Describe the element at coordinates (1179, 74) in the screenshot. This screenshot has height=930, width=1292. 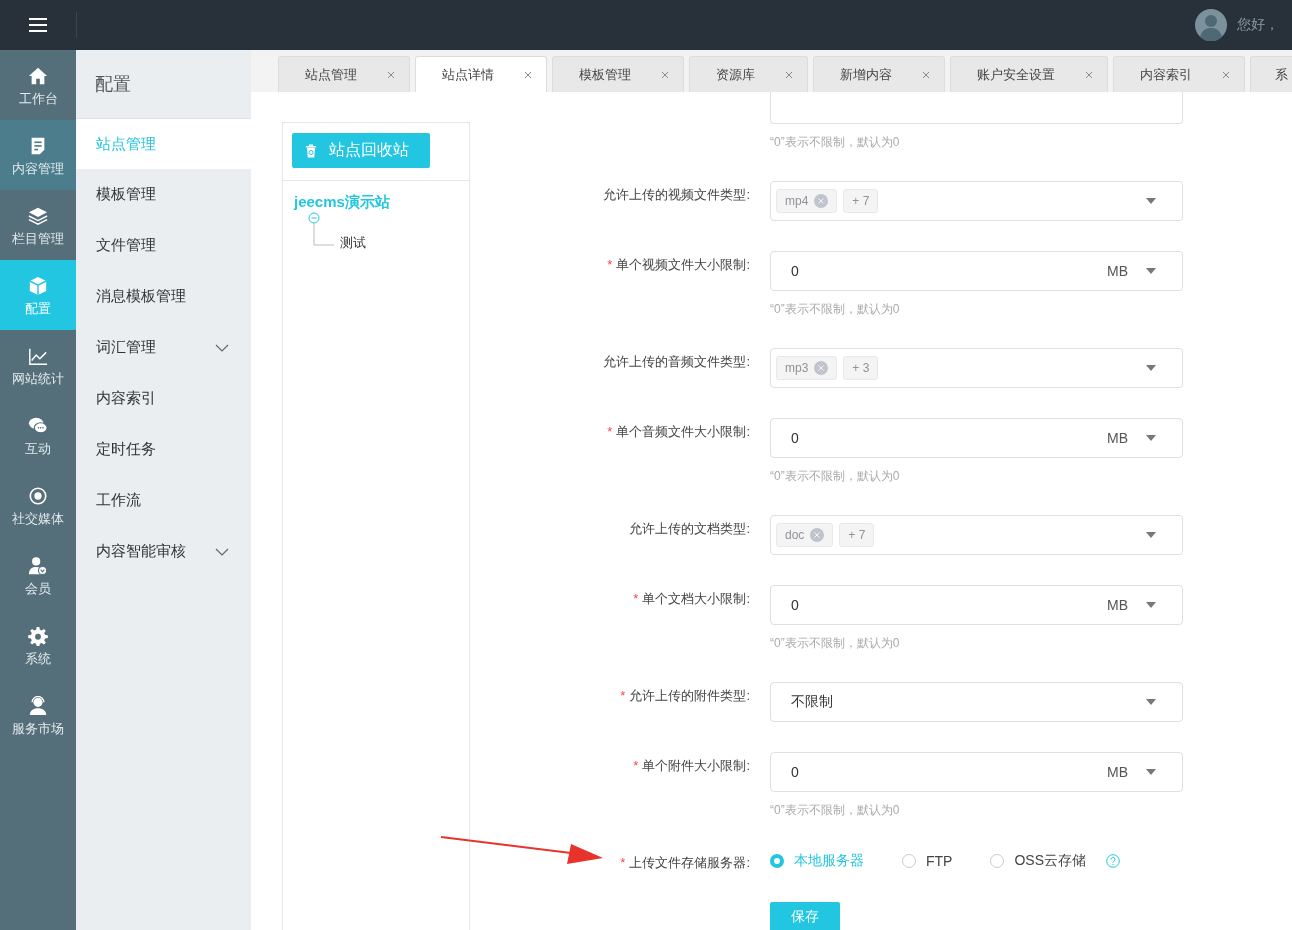
I see `tab: 内容索引` at that location.